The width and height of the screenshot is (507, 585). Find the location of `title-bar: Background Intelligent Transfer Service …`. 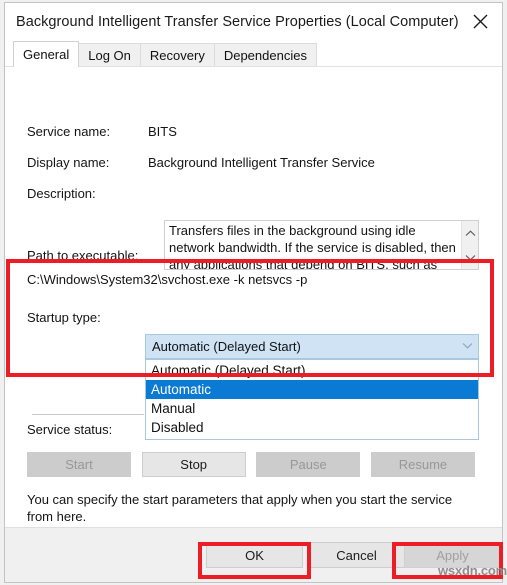

title-bar: Background Intelligent Transfer Service … is located at coordinates (253, 22).